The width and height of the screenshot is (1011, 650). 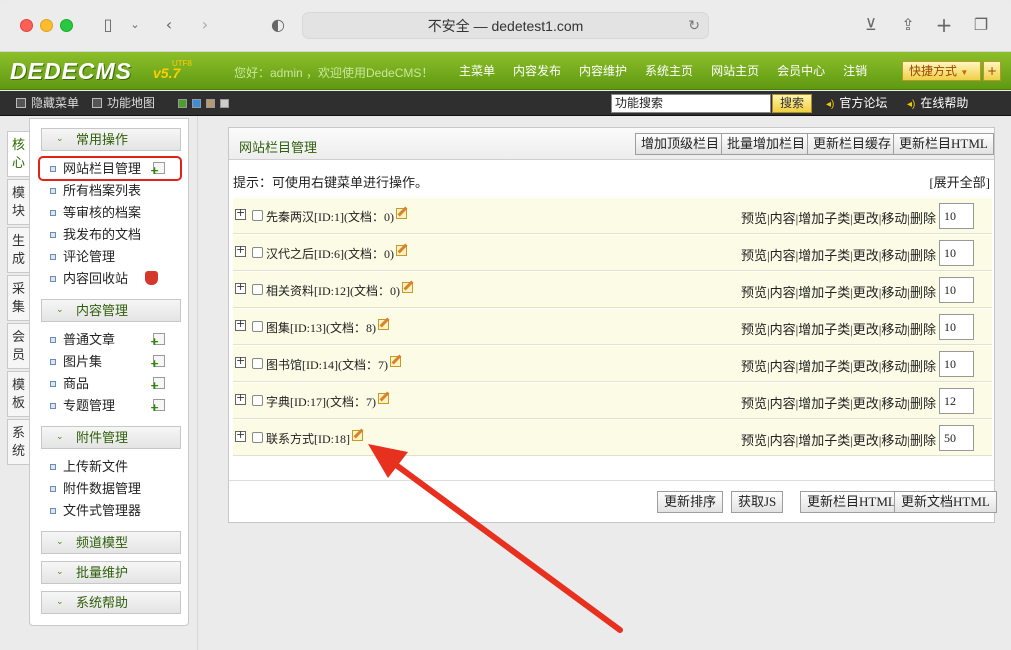 What do you see at coordinates (937, 104) in the screenshot?
I see `help-link: ◂) 在线帮助` at bounding box center [937, 104].